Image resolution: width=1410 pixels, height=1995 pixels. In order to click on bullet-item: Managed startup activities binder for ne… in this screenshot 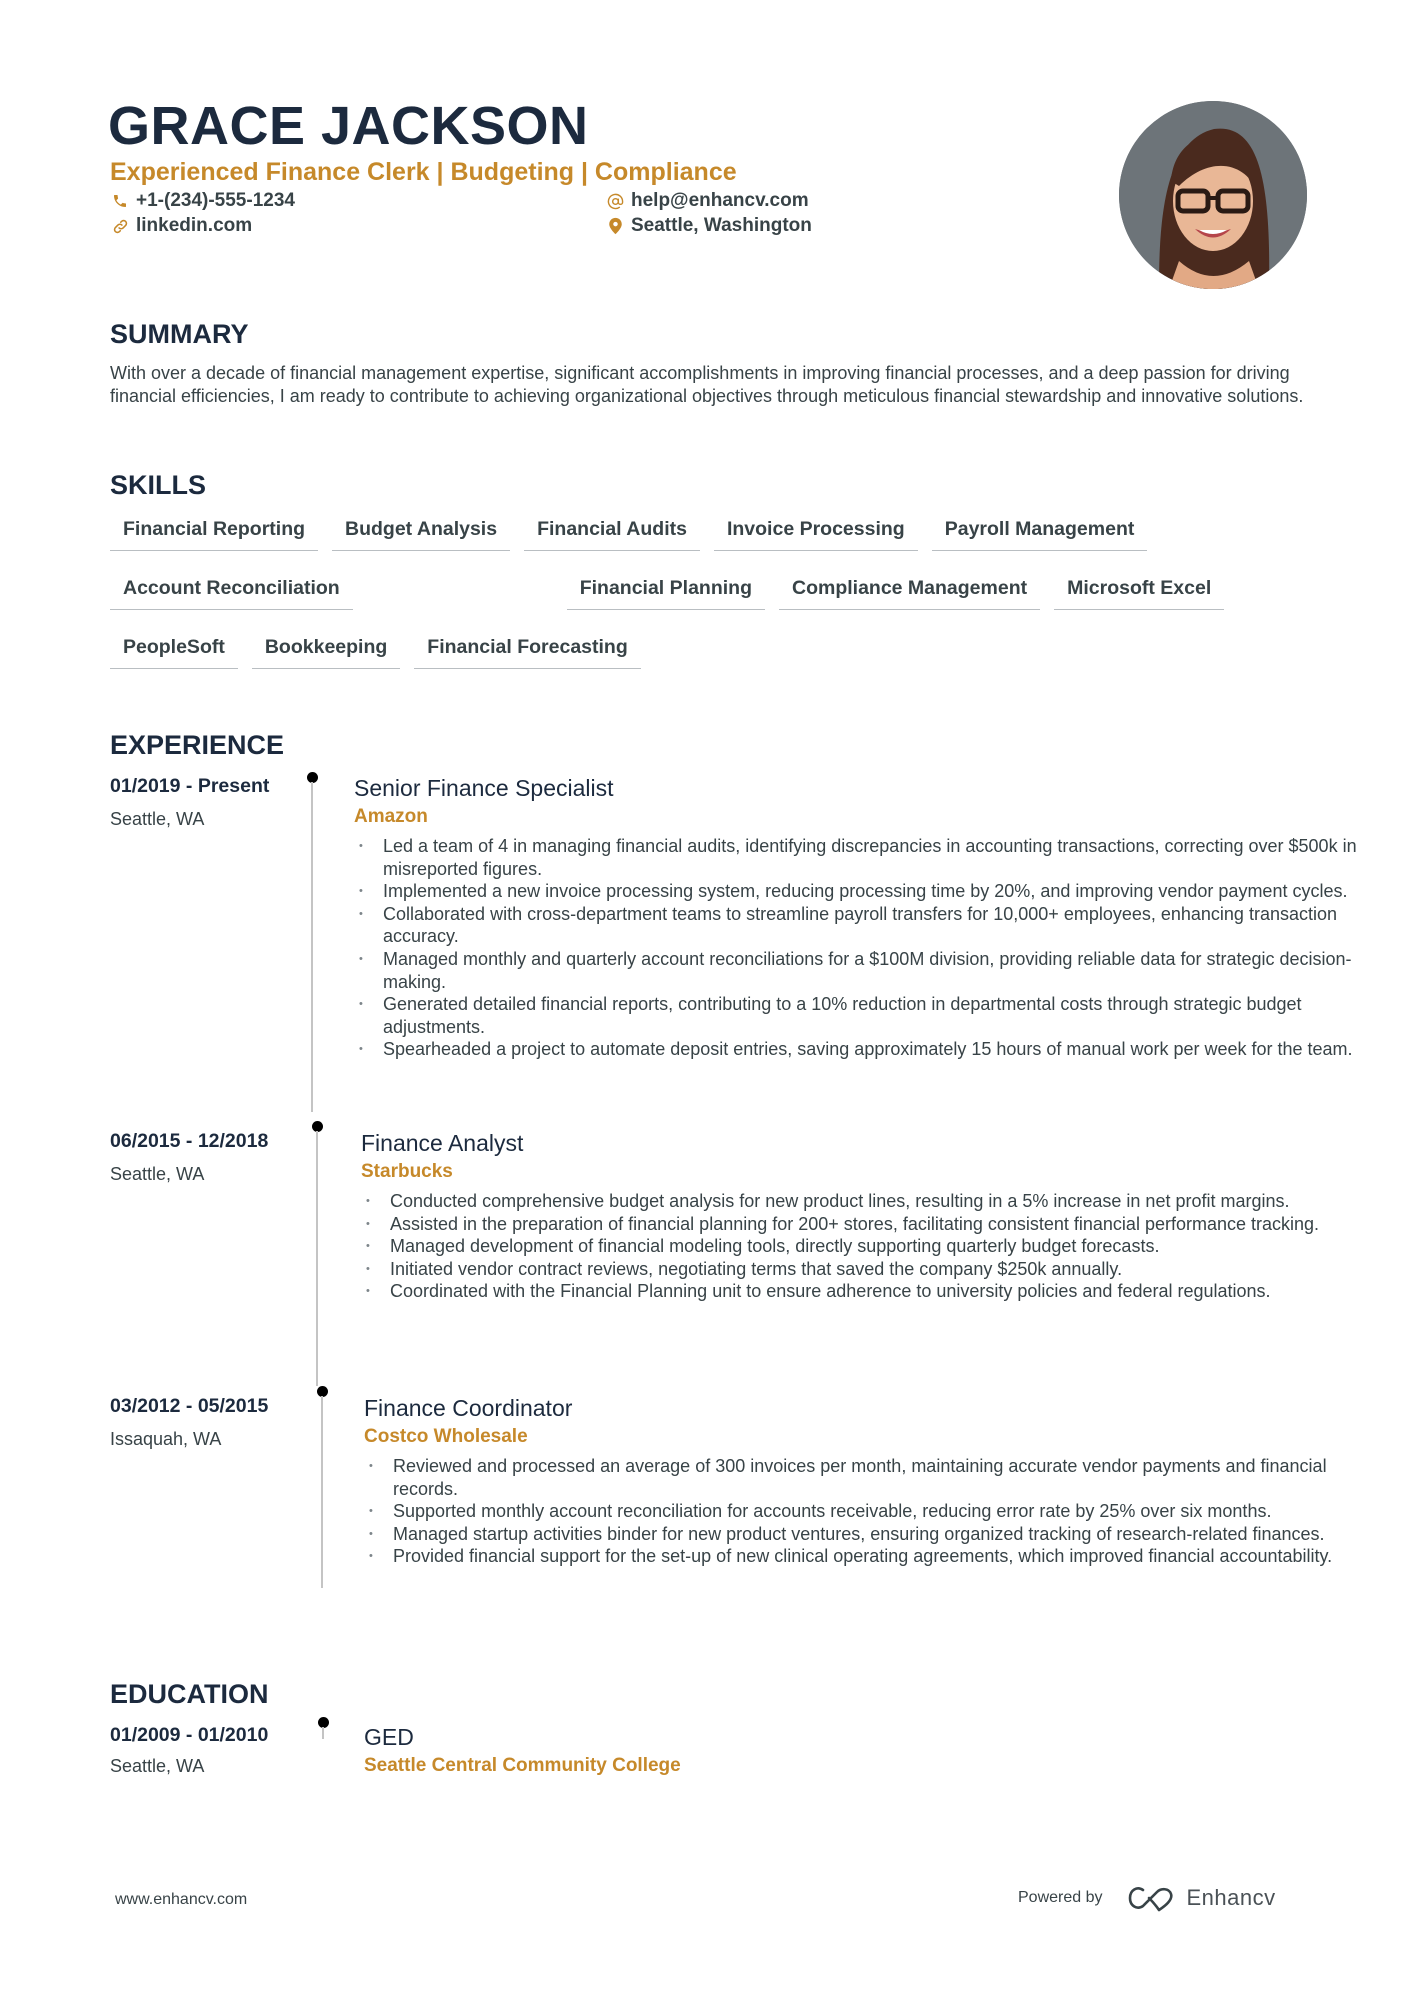, I will do `click(874, 1534)`.